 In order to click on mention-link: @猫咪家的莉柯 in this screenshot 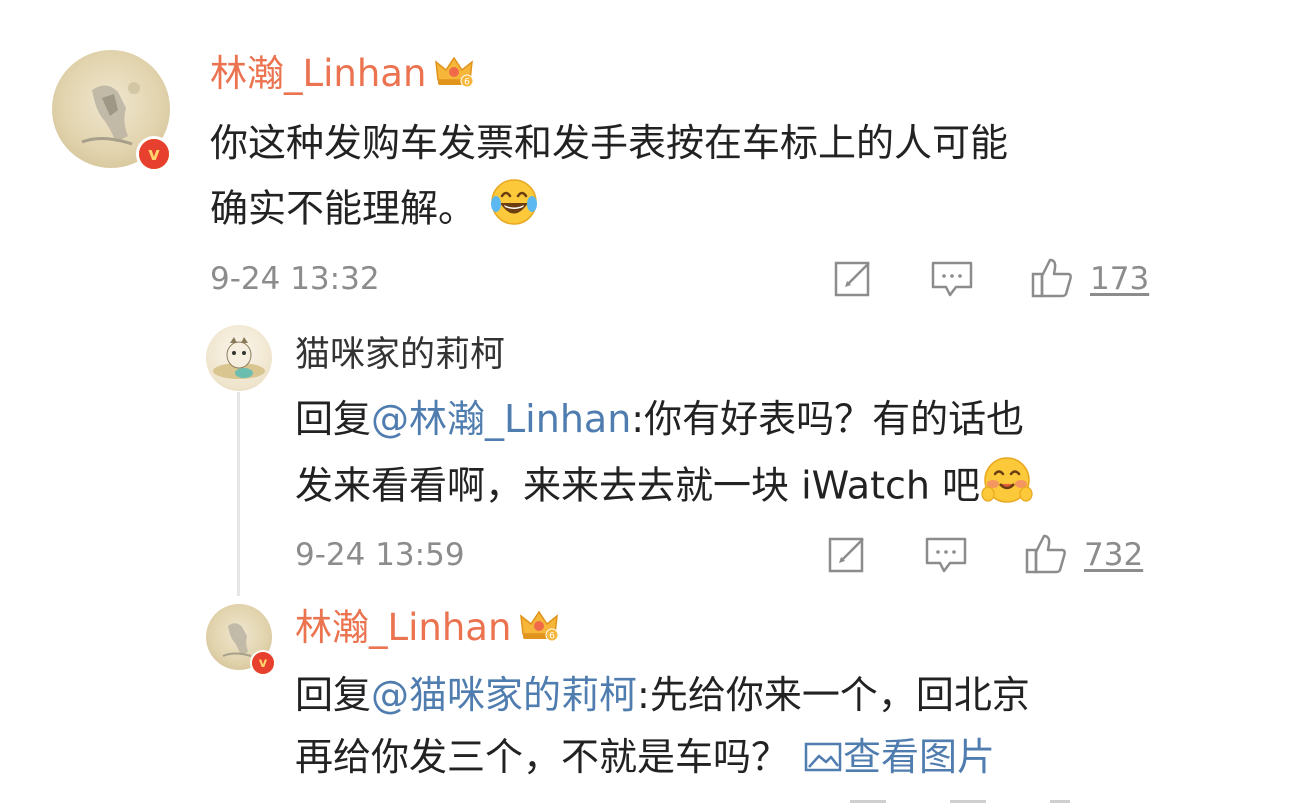, I will do `click(504, 695)`.